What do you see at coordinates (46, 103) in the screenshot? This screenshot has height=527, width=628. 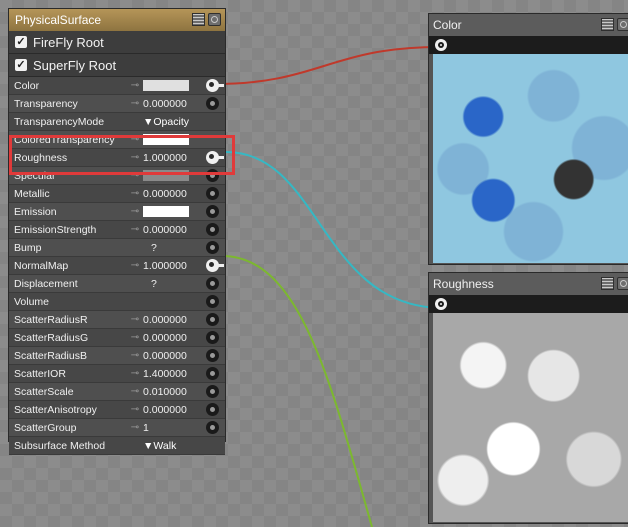 I see `property-name: Transparency` at bounding box center [46, 103].